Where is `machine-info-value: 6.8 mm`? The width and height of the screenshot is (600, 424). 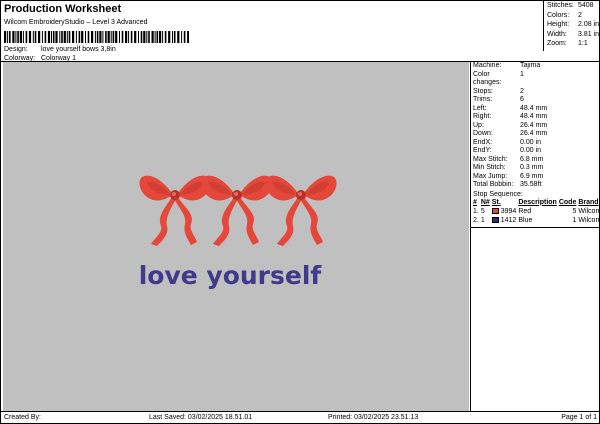
machine-info-value: 6.8 mm is located at coordinates (532, 159).